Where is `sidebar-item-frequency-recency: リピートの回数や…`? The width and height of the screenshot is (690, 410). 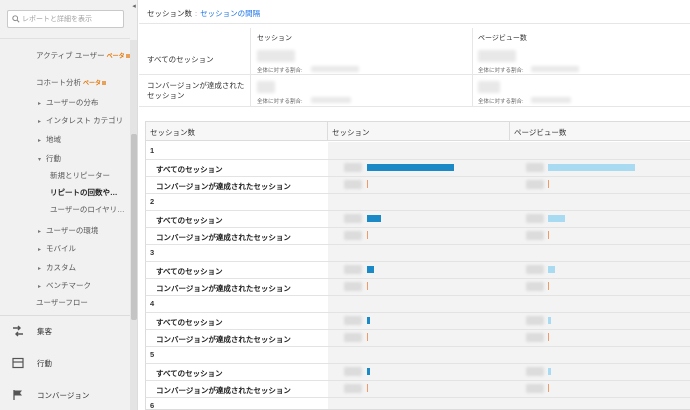 sidebar-item-frequency-recency: リピートの回数や… is located at coordinates (84, 192).